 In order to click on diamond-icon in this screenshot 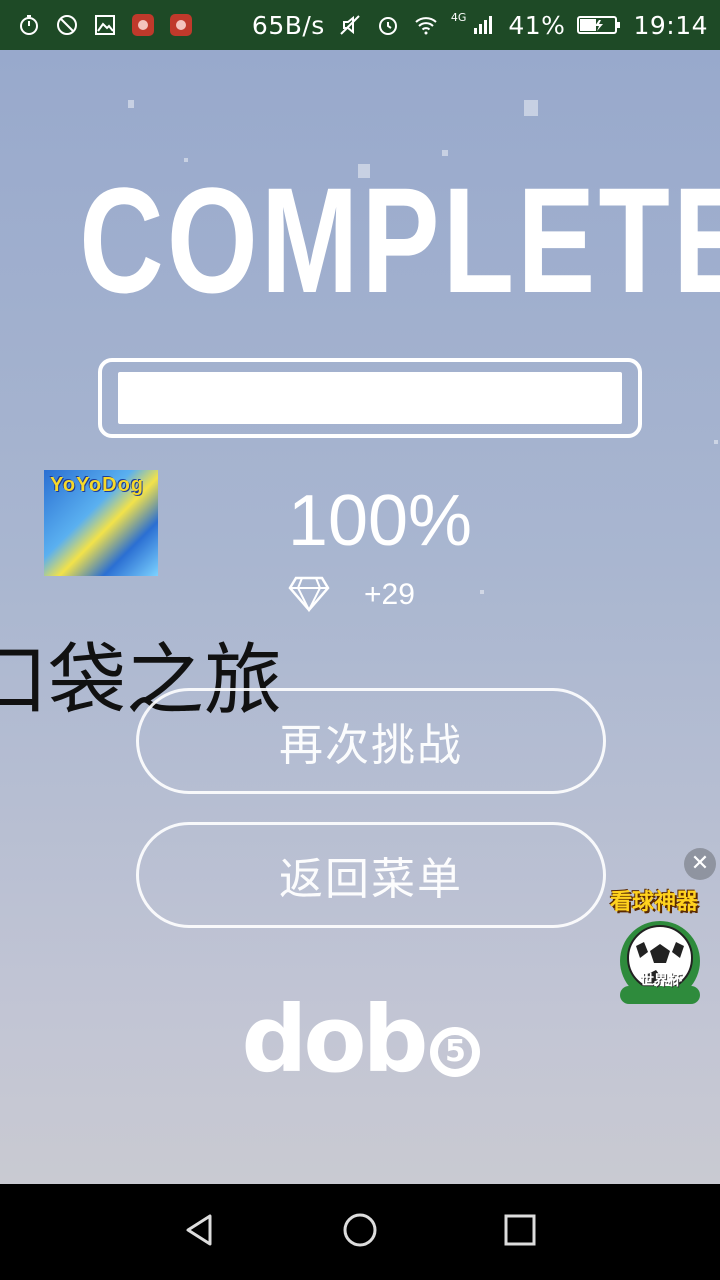, I will do `click(309, 595)`.